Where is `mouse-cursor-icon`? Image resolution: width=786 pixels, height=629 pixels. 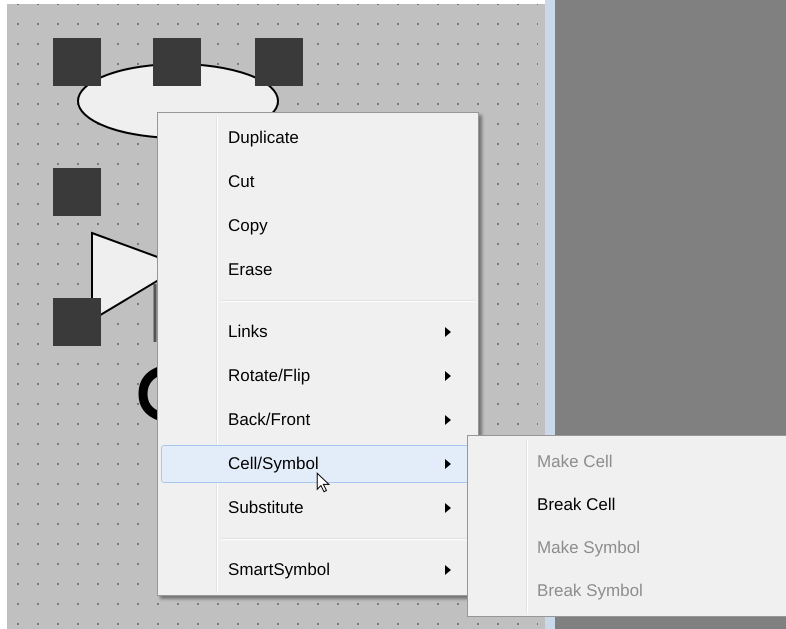
mouse-cursor-icon is located at coordinates (324, 482).